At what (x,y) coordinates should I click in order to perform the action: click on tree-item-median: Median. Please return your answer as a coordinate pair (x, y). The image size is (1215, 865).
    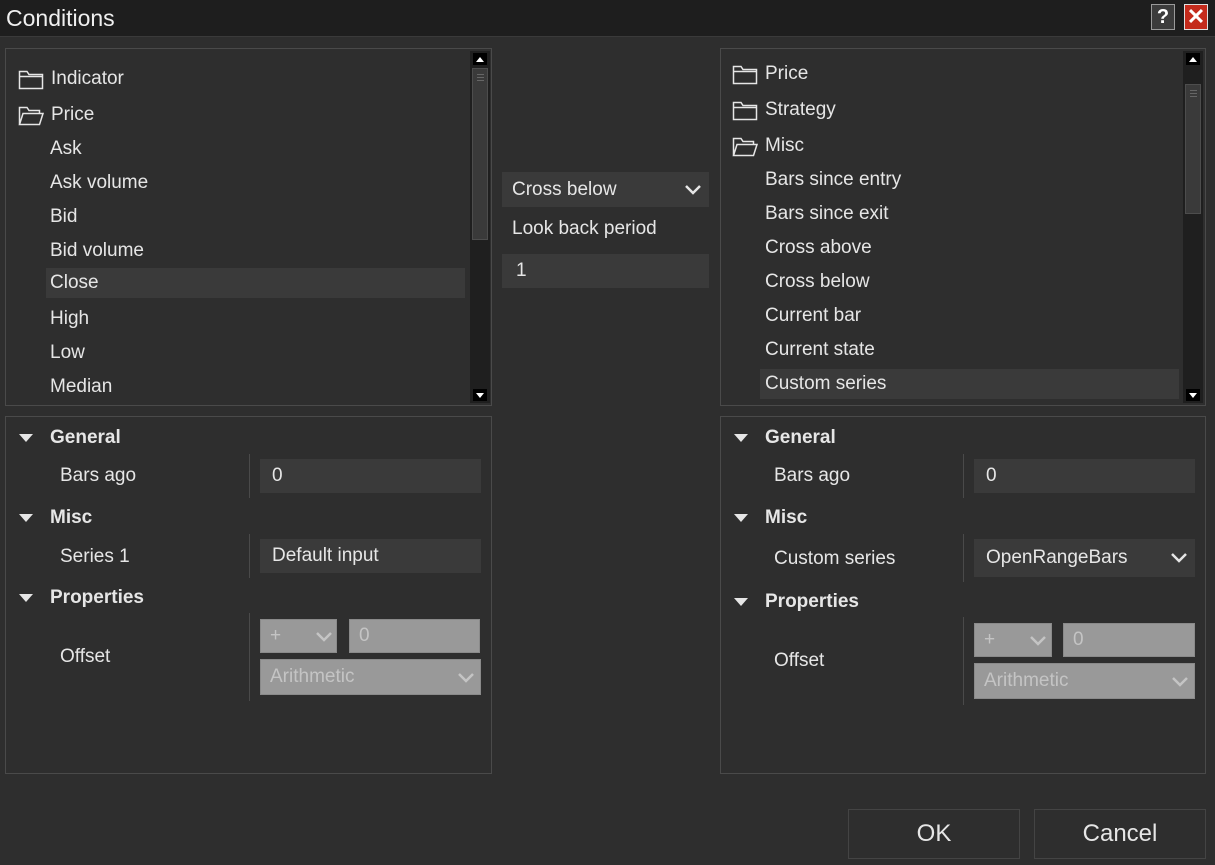
    Looking at the image, I should click on (255, 387).